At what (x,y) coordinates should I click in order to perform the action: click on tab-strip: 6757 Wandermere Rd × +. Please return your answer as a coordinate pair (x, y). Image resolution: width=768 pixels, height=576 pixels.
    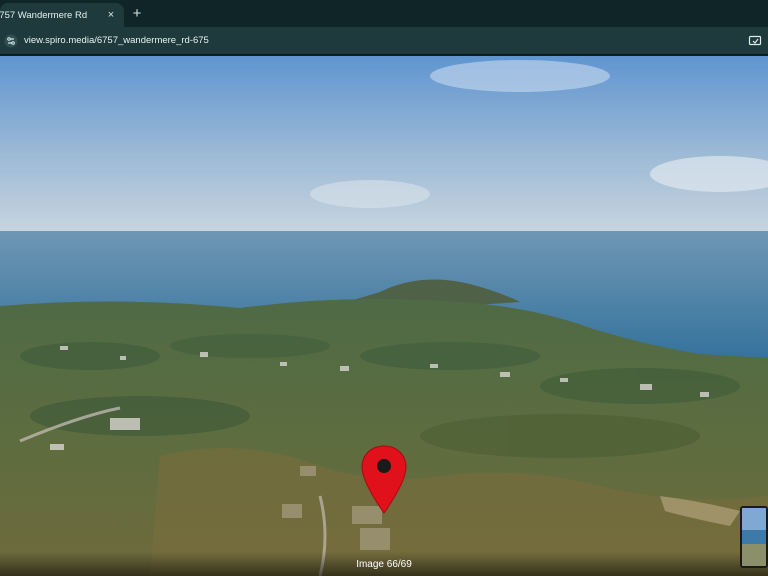
    Looking at the image, I should click on (384, 13).